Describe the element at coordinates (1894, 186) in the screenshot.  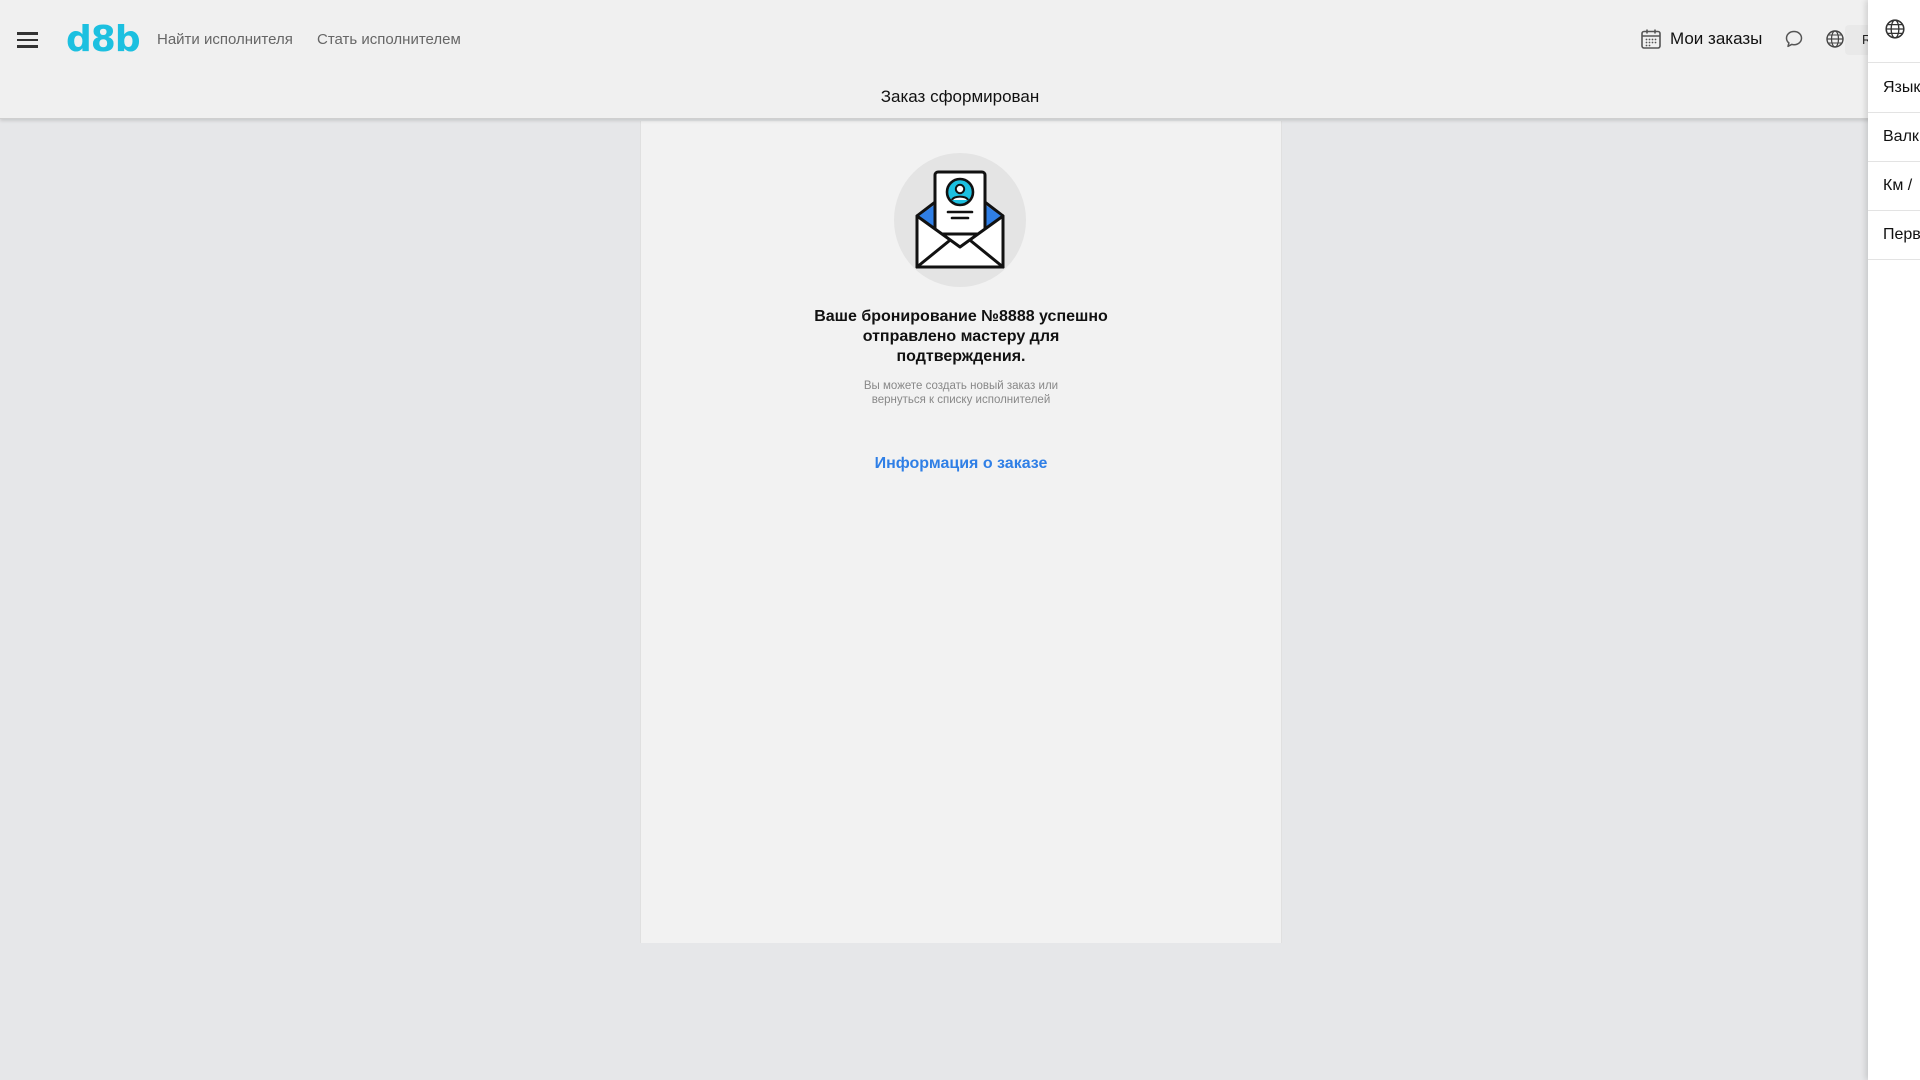
I see `drawer-item-units: Км /` at that location.